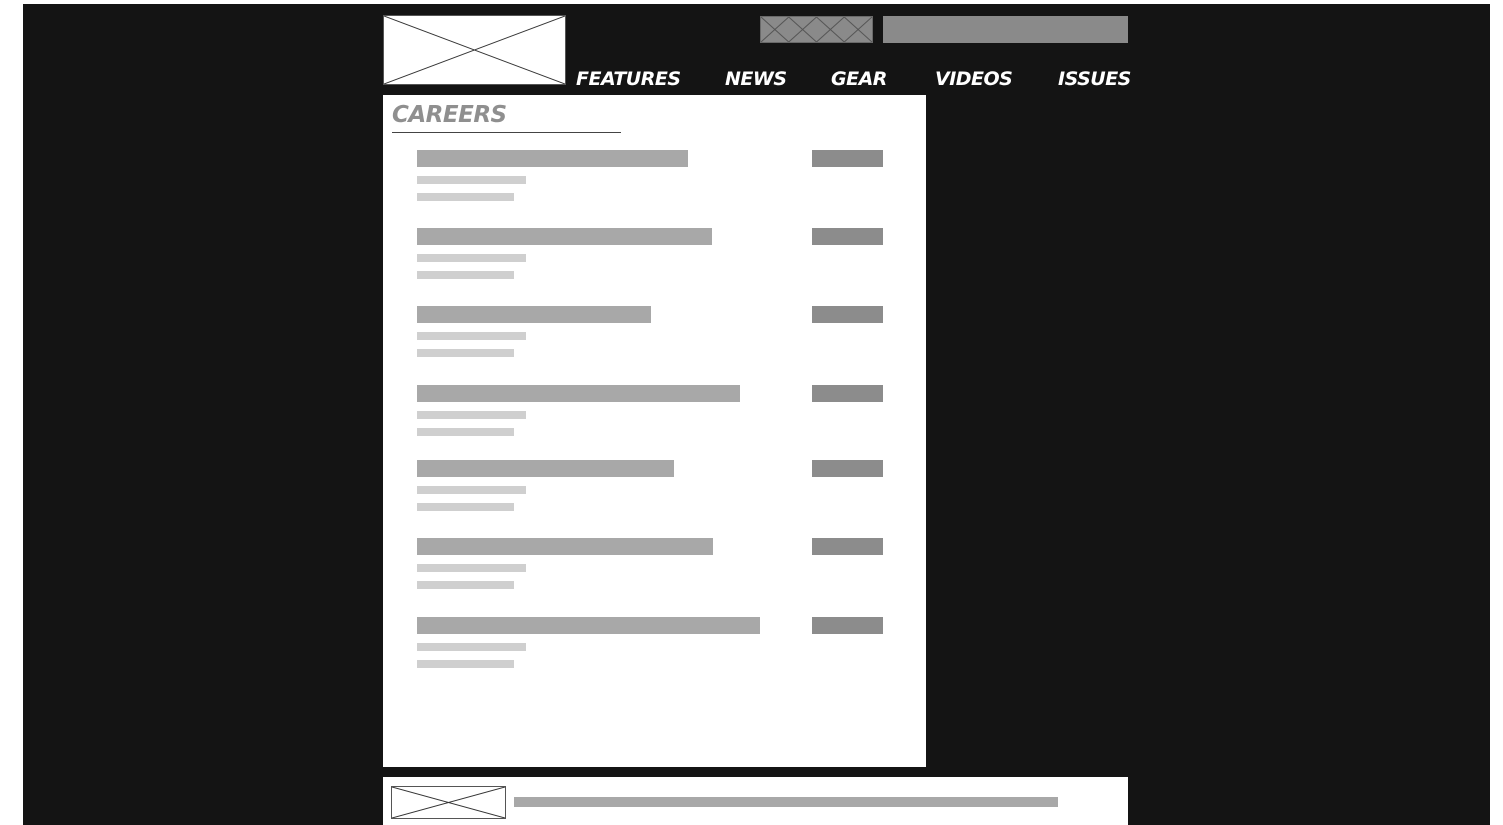  I want to click on footer-text-placeholder, so click(786, 802).